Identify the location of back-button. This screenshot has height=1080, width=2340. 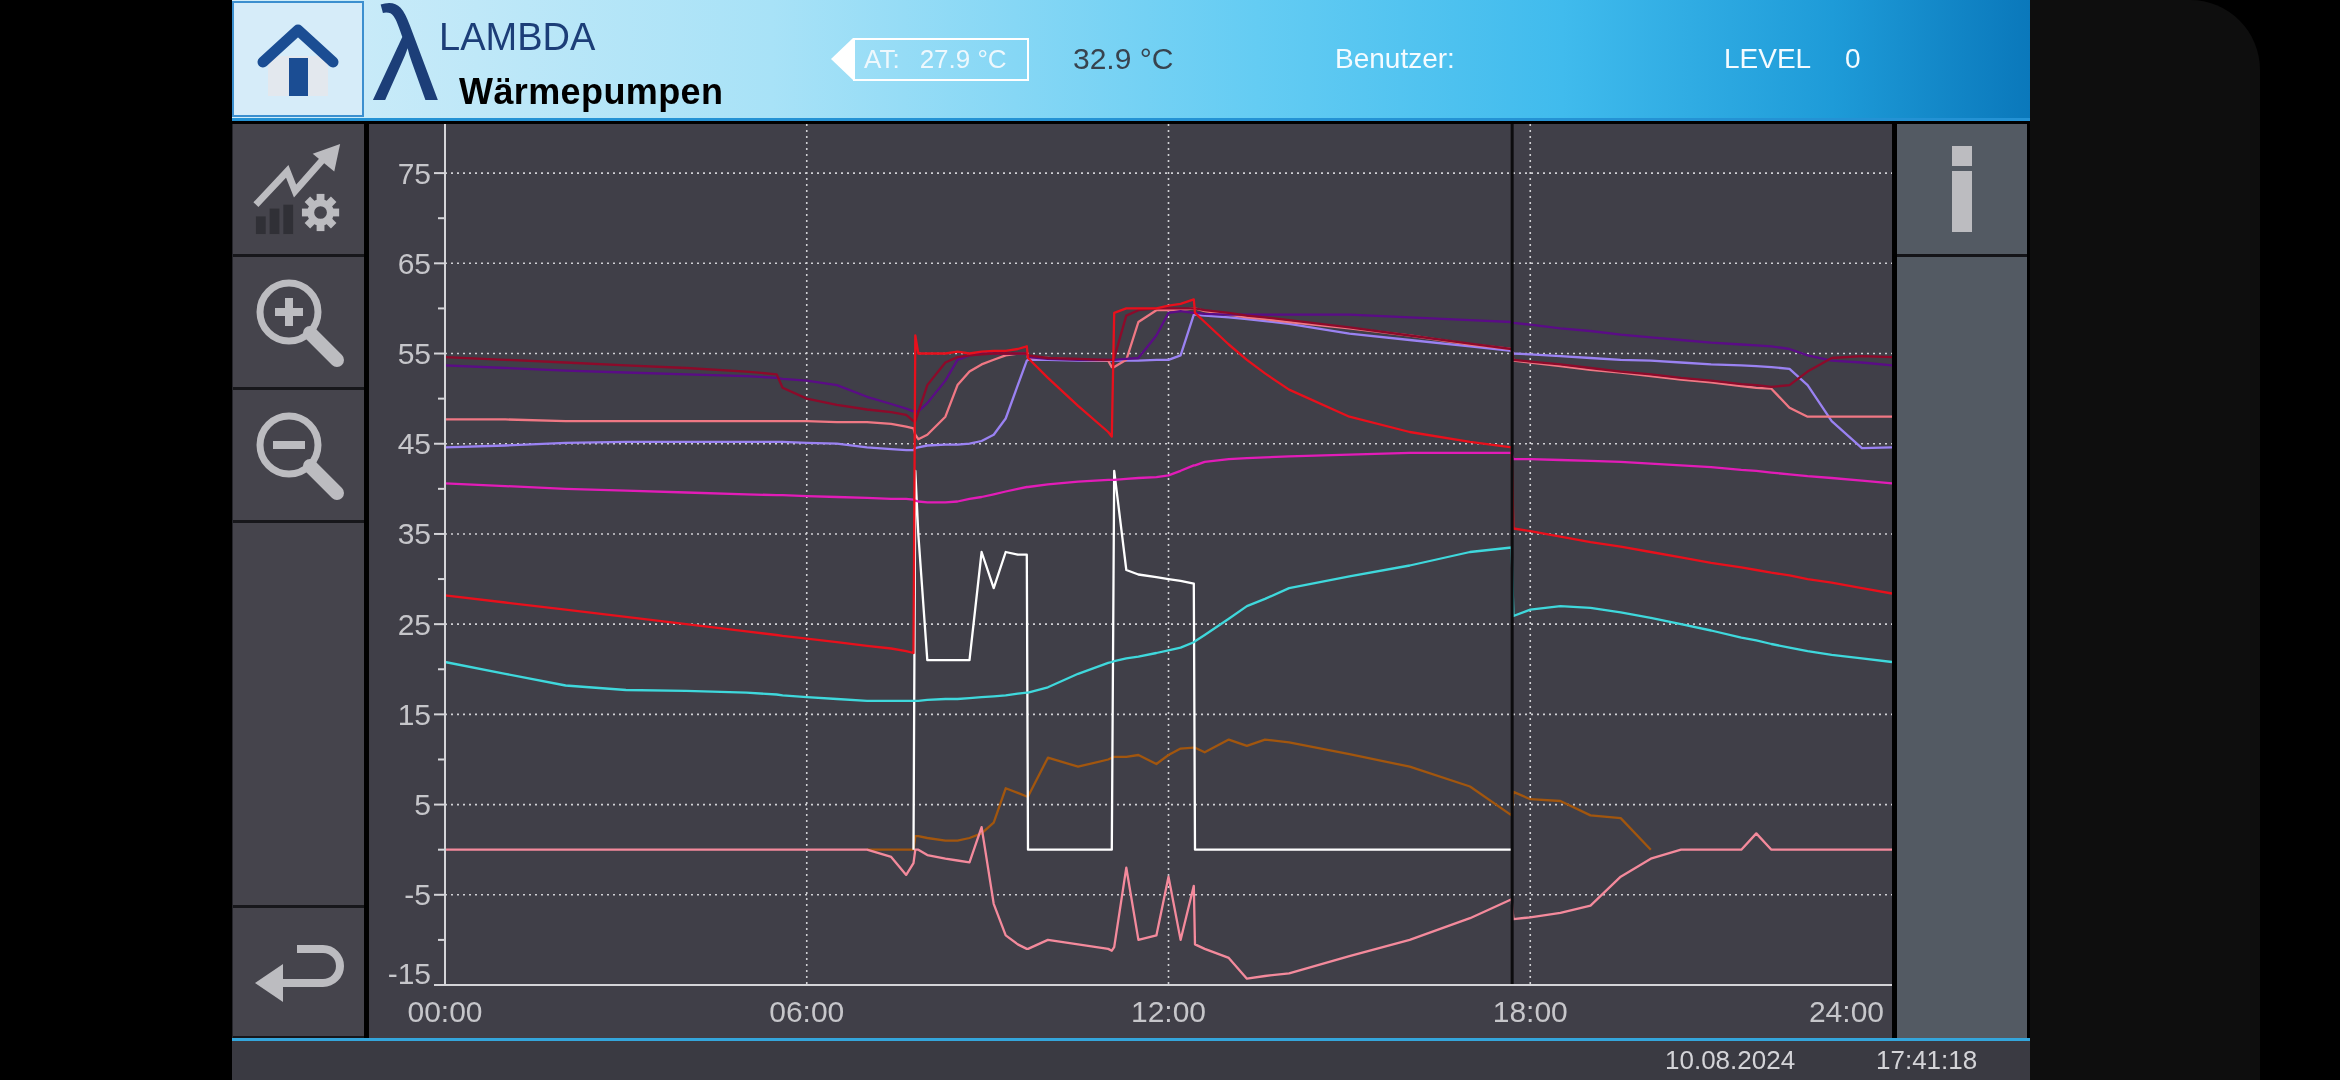
(298, 971).